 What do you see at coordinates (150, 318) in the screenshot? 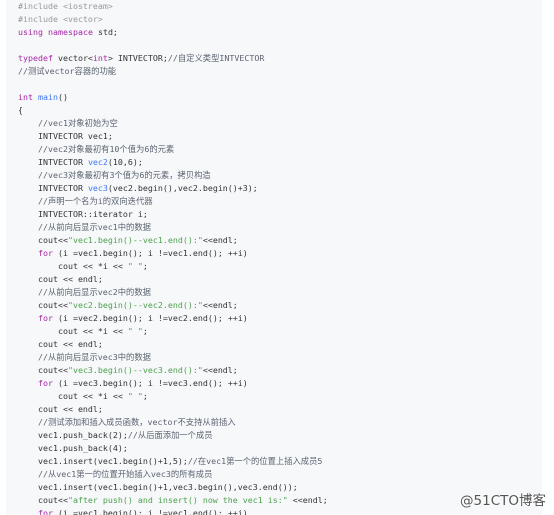
I see `code-token: (i =vec2.begin(); i !=vec2.end(); ++i)` at bounding box center [150, 318].